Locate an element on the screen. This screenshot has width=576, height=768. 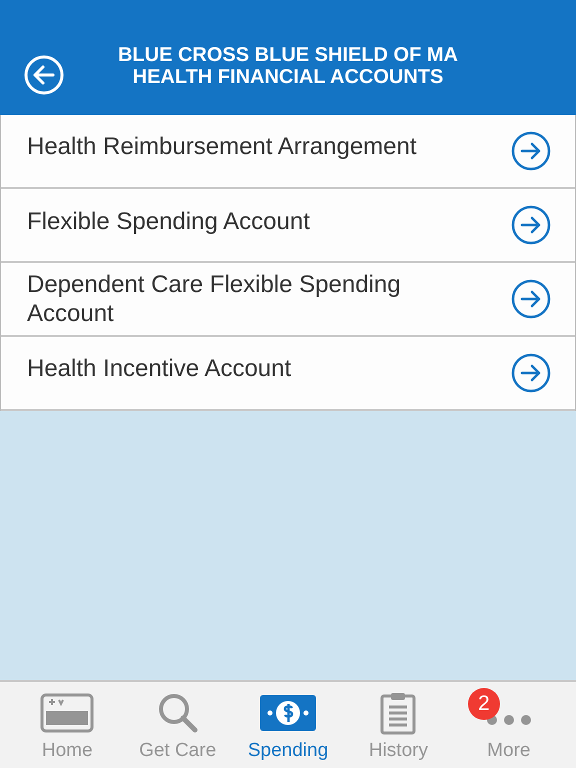
card-icon is located at coordinates (67, 713).